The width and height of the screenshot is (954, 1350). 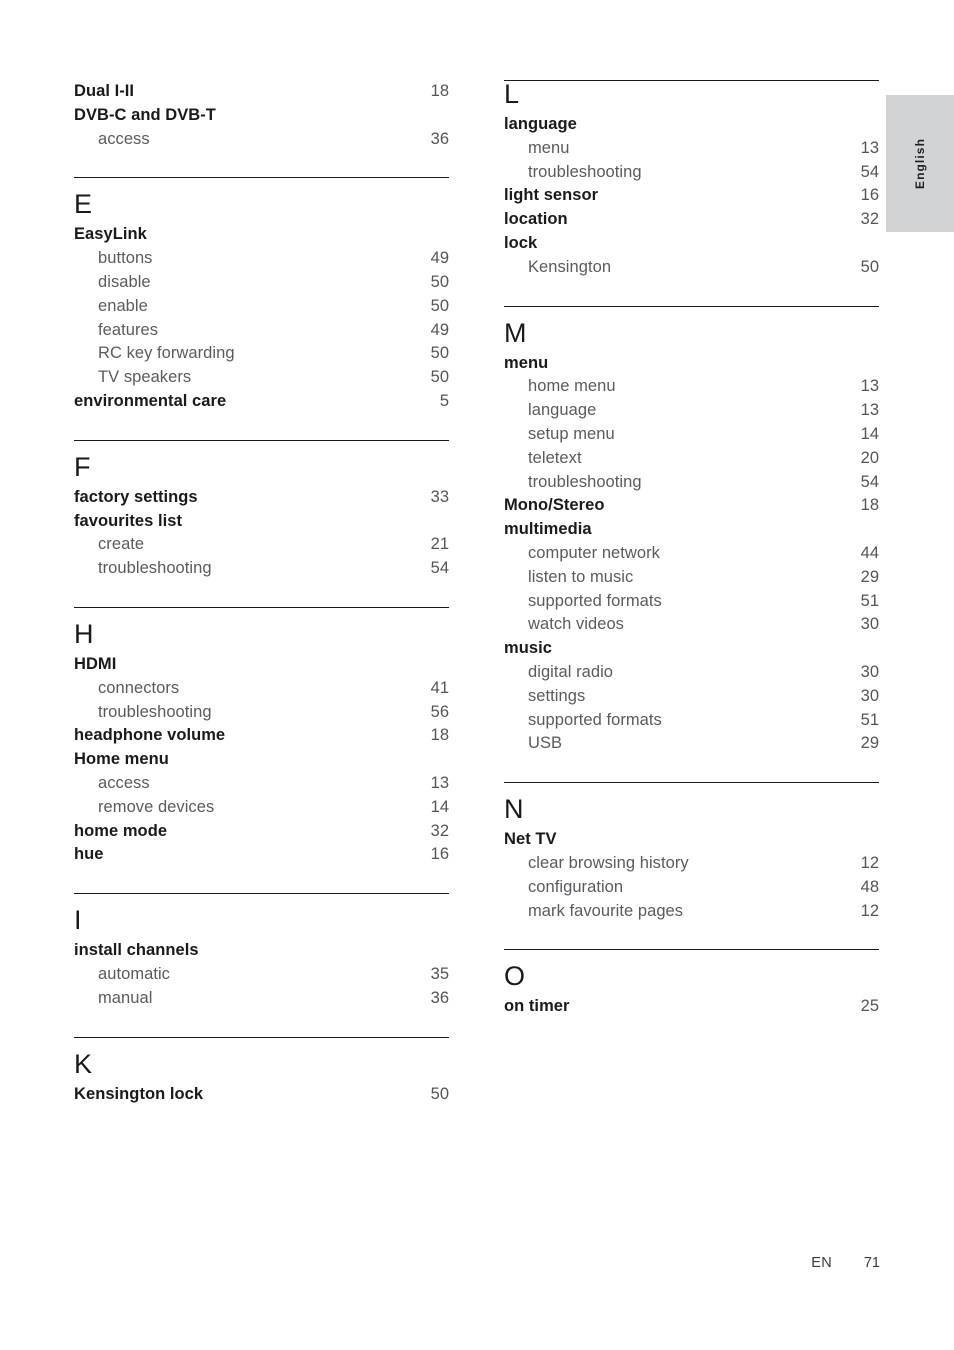 I want to click on language-tab: English, so click(x=920, y=163).